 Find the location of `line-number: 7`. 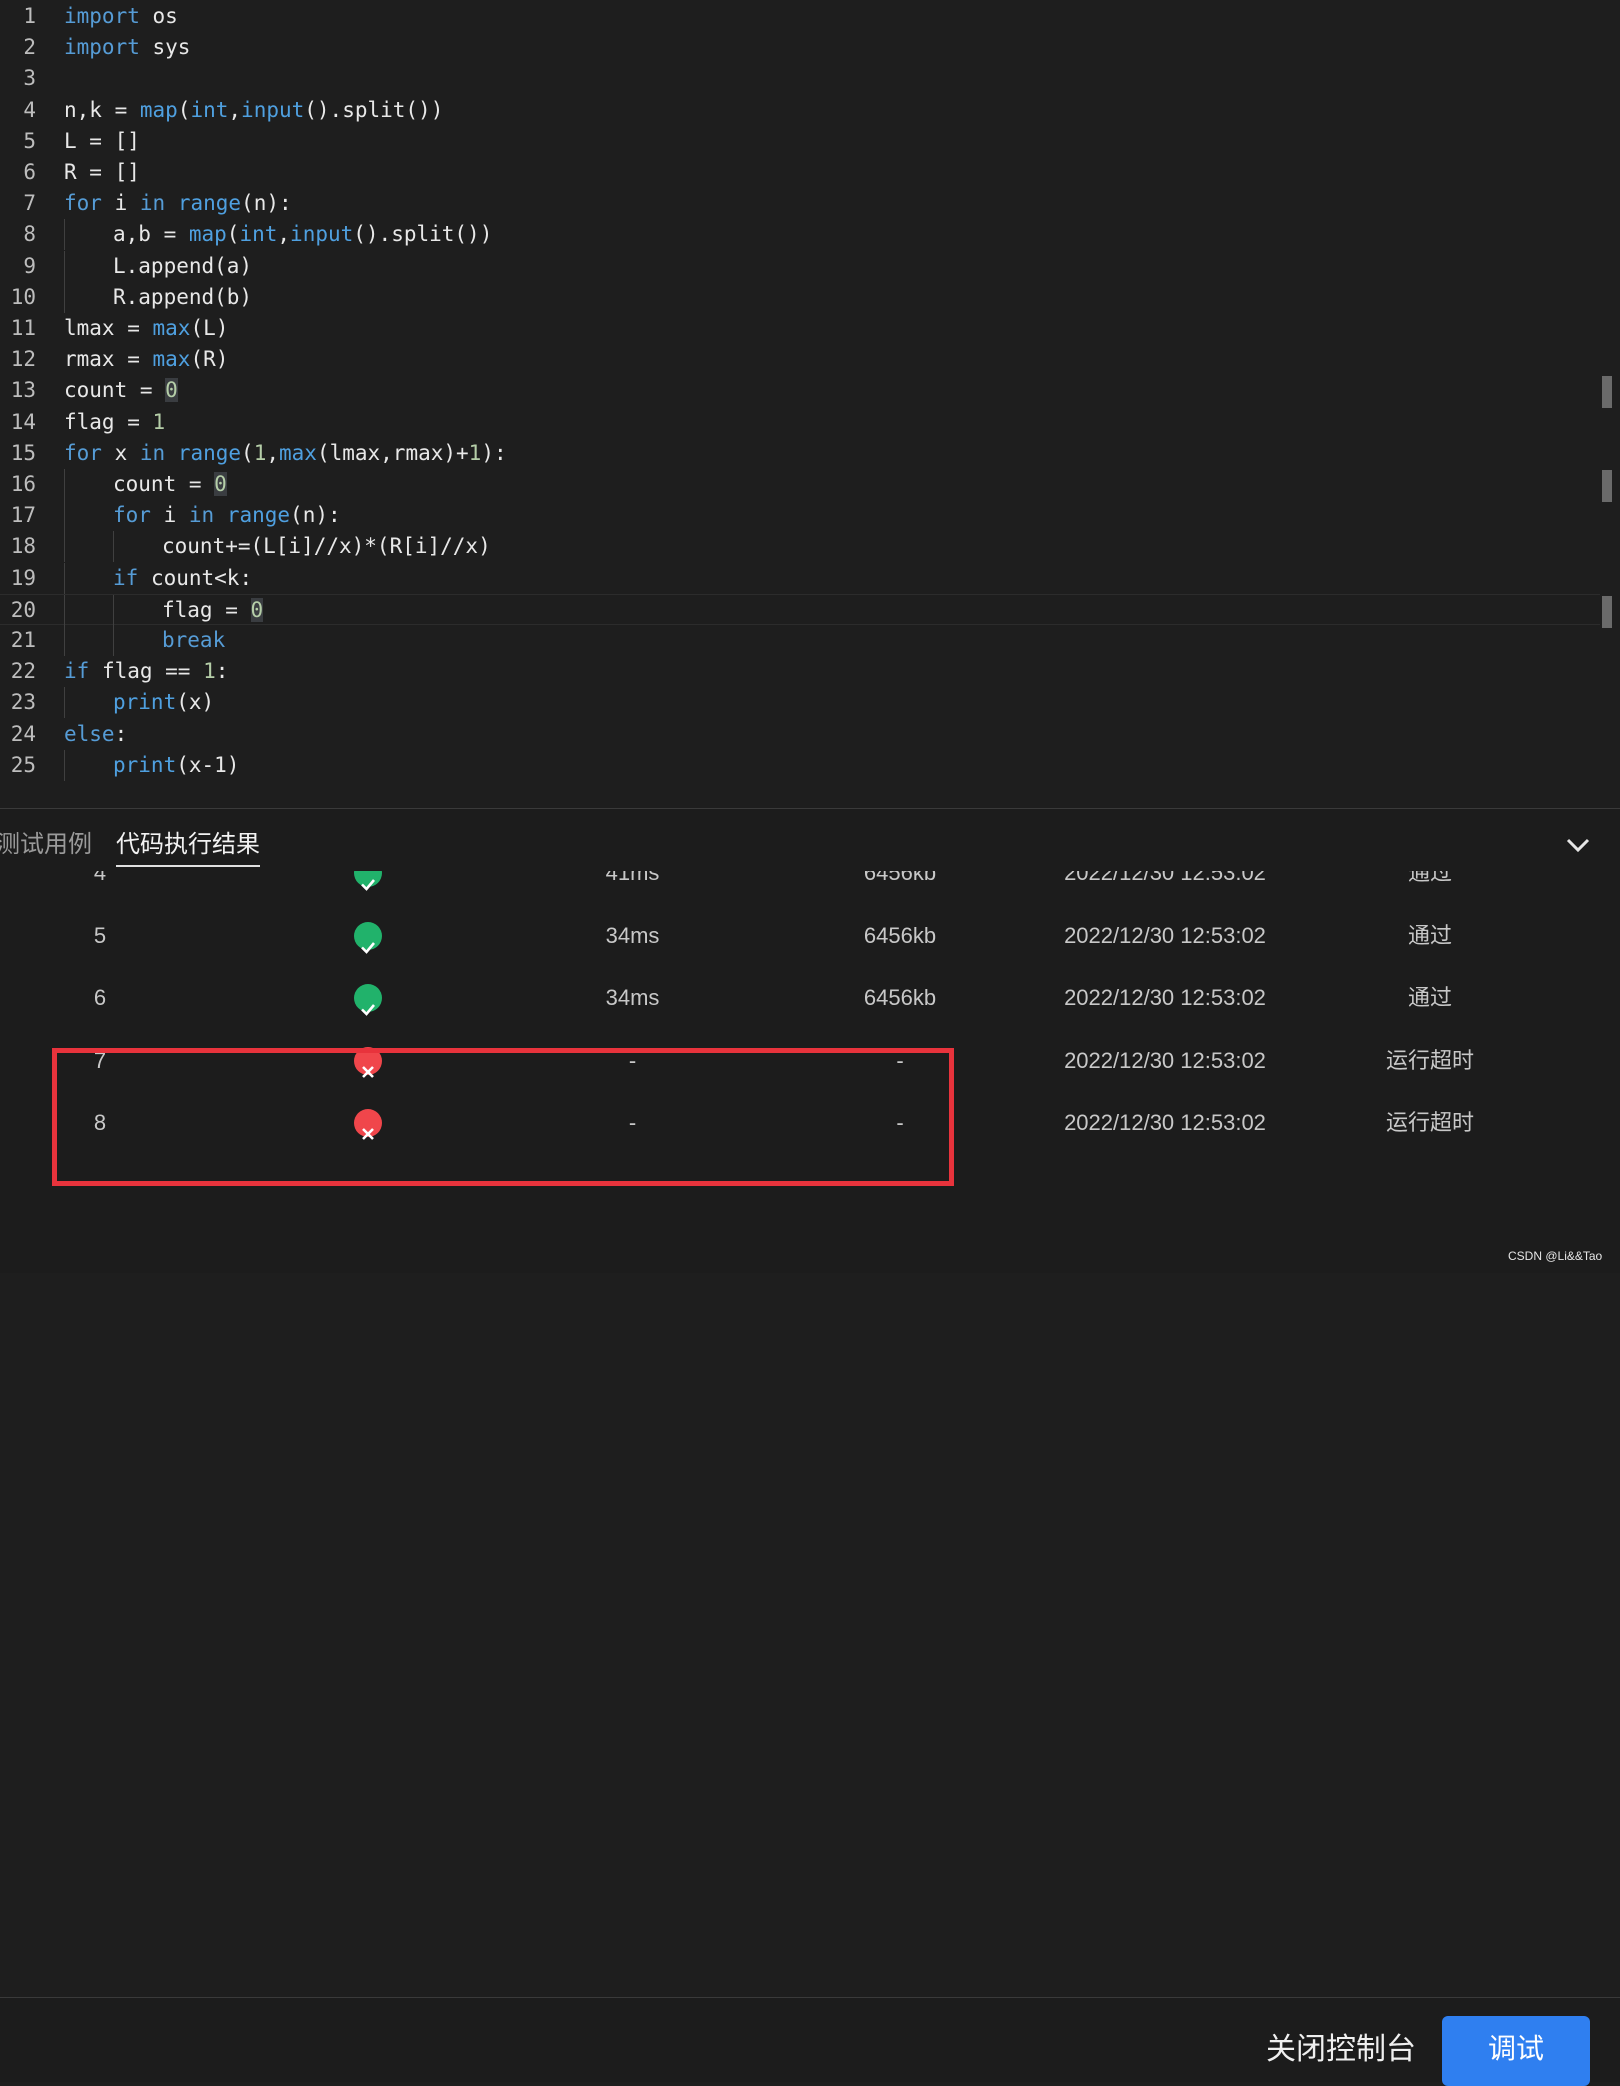

line-number: 7 is located at coordinates (29, 203).